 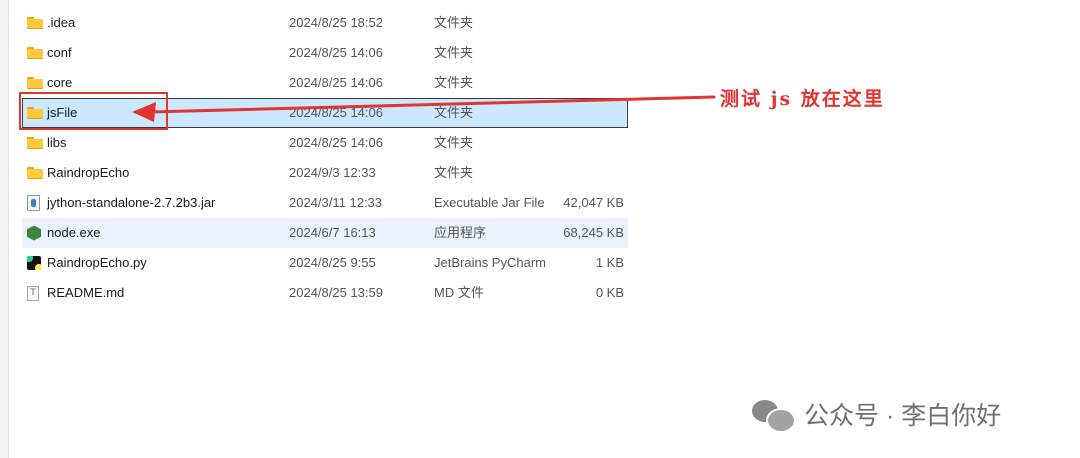 I want to click on annotation-arrow, so click(x=424, y=108).